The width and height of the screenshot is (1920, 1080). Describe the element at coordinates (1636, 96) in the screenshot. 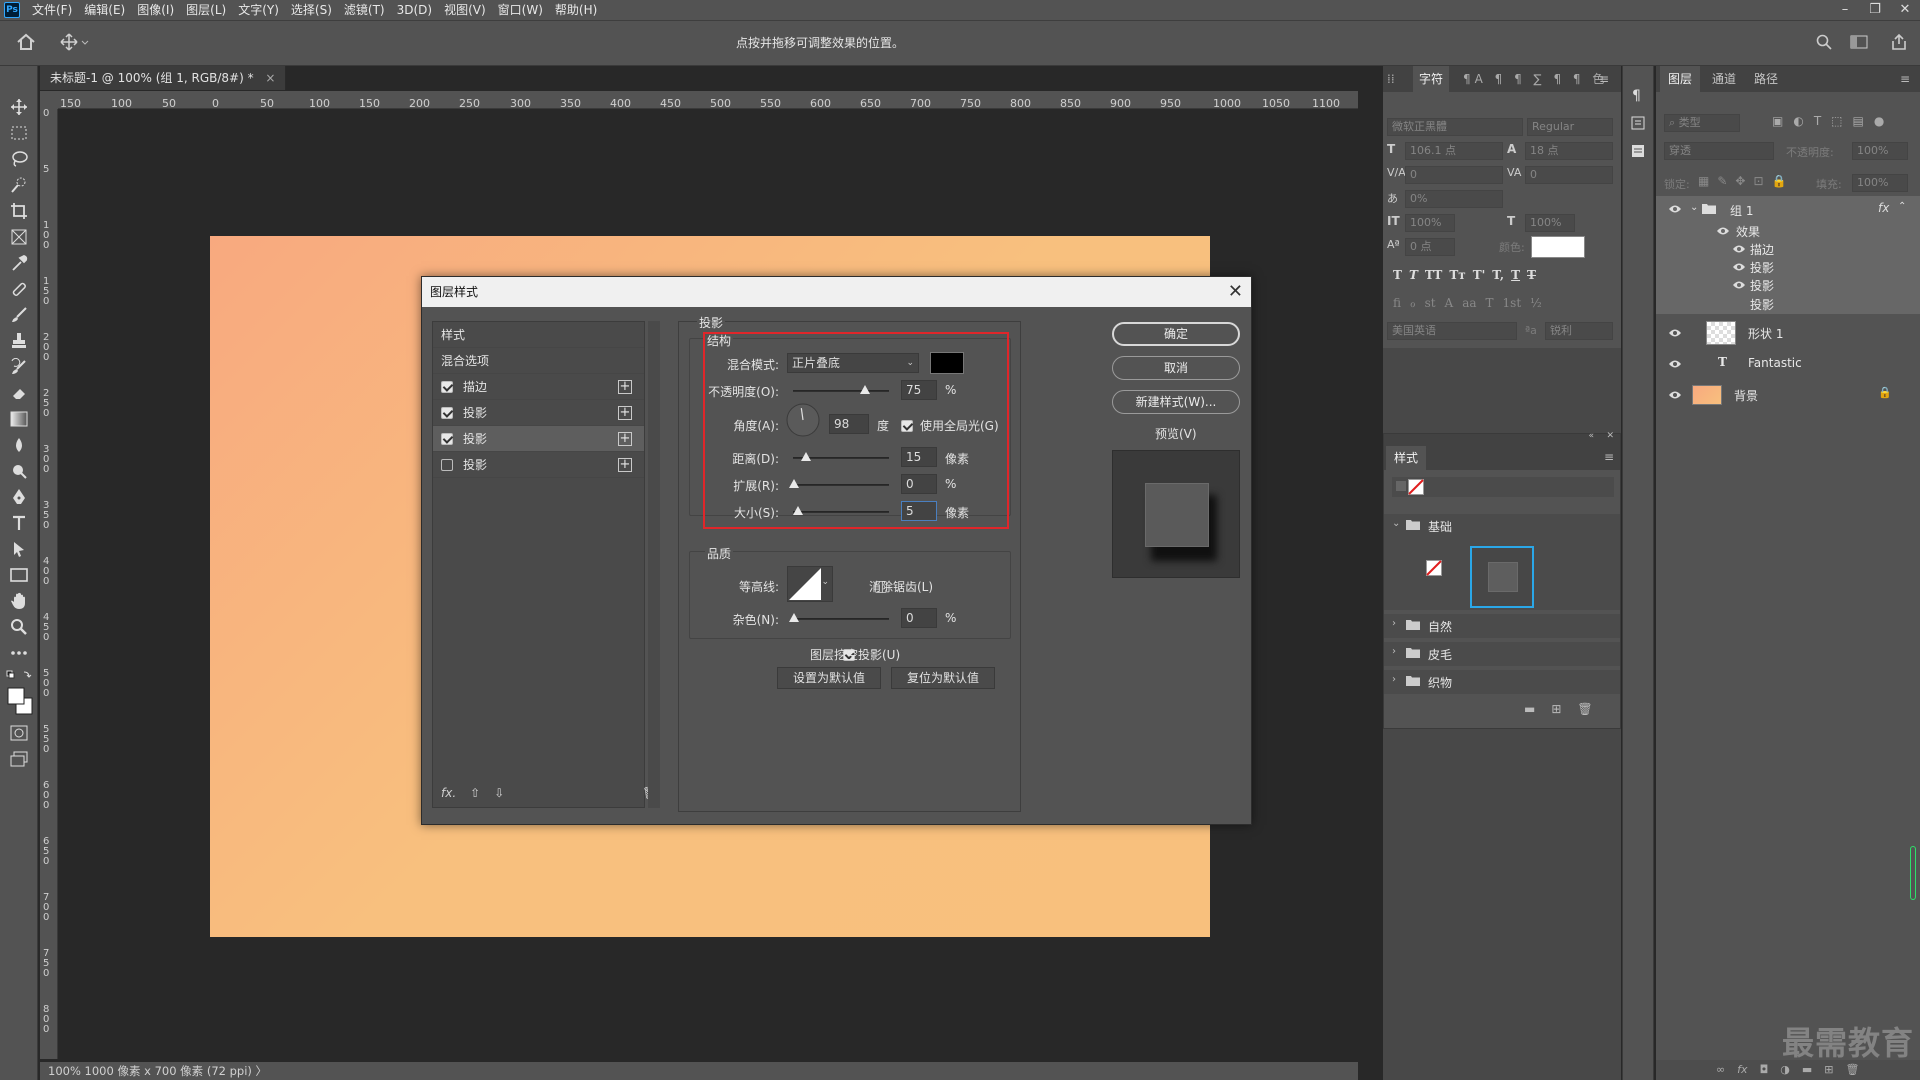

I see `paragraph-icon: ¶` at that location.